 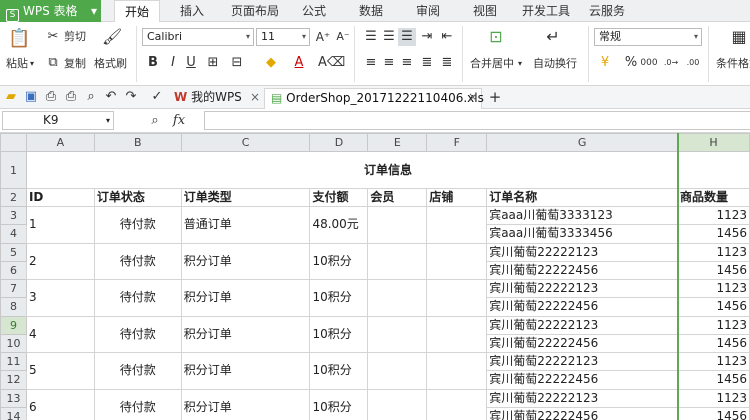 What do you see at coordinates (331, 63) in the screenshot?
I see `clear-format-icon: A⌫` at bounding box center [331, 63].